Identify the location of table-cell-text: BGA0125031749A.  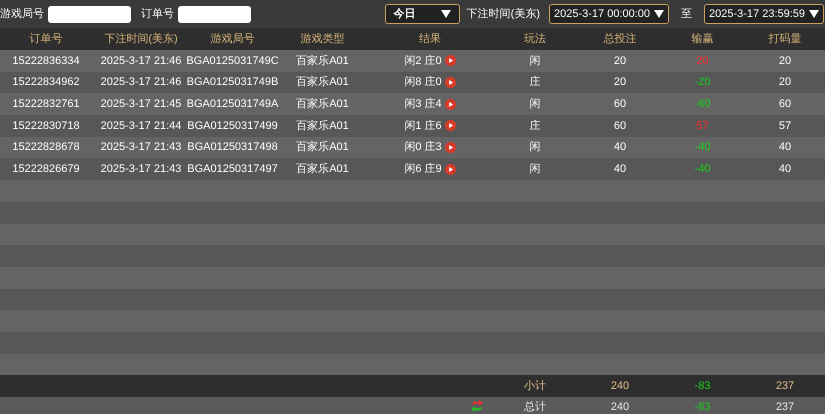
(232, 104).